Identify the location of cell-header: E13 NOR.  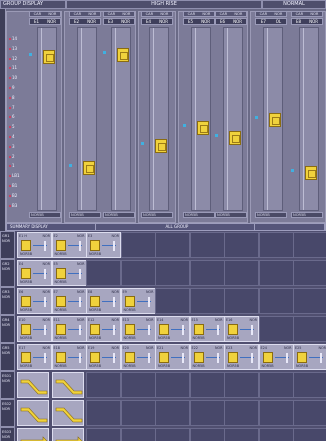
(138, 320).